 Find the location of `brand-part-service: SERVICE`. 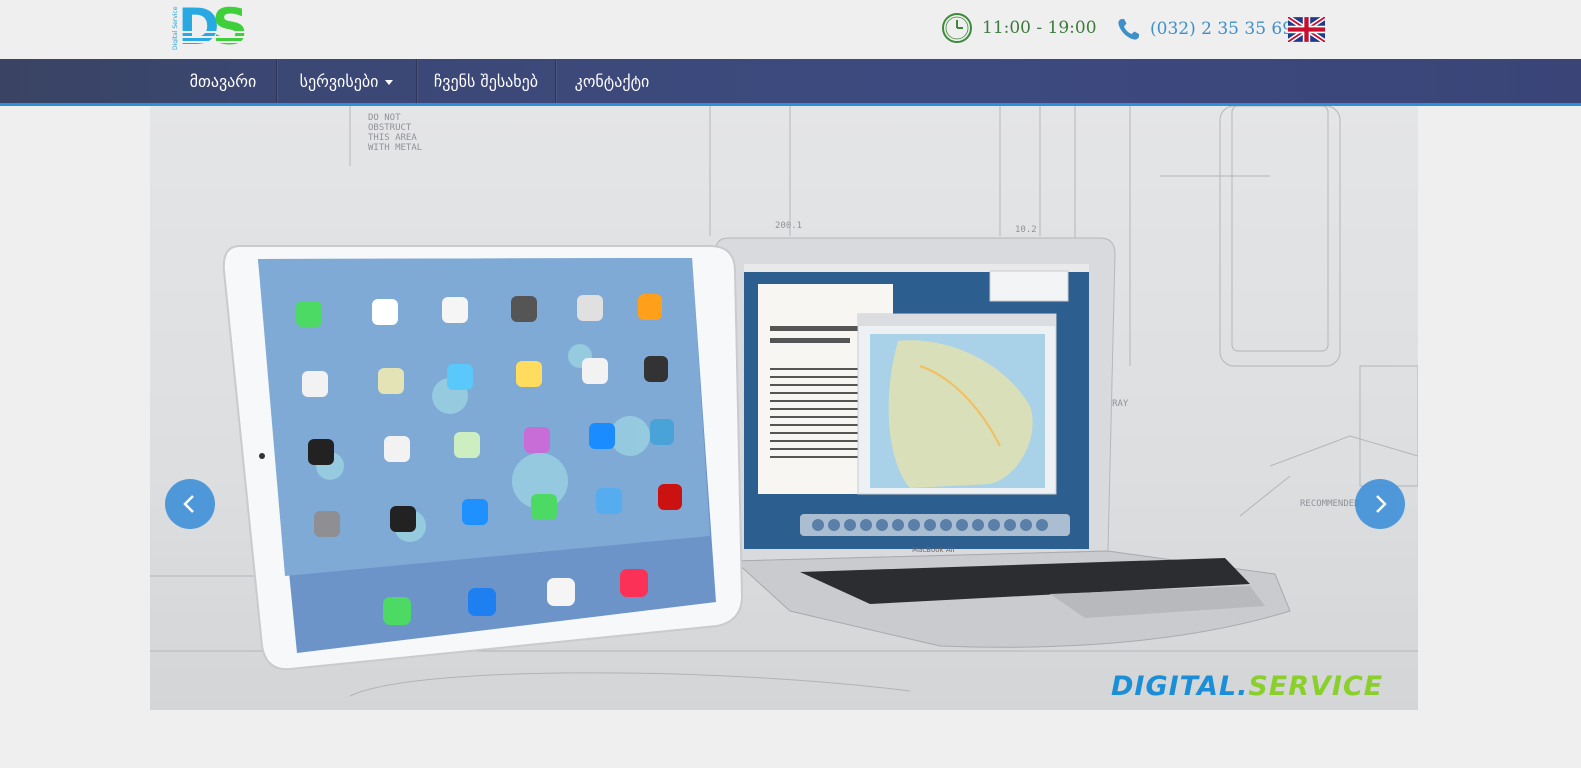

brand-part-service: SERVICE is located at coordinates (1316, 686).